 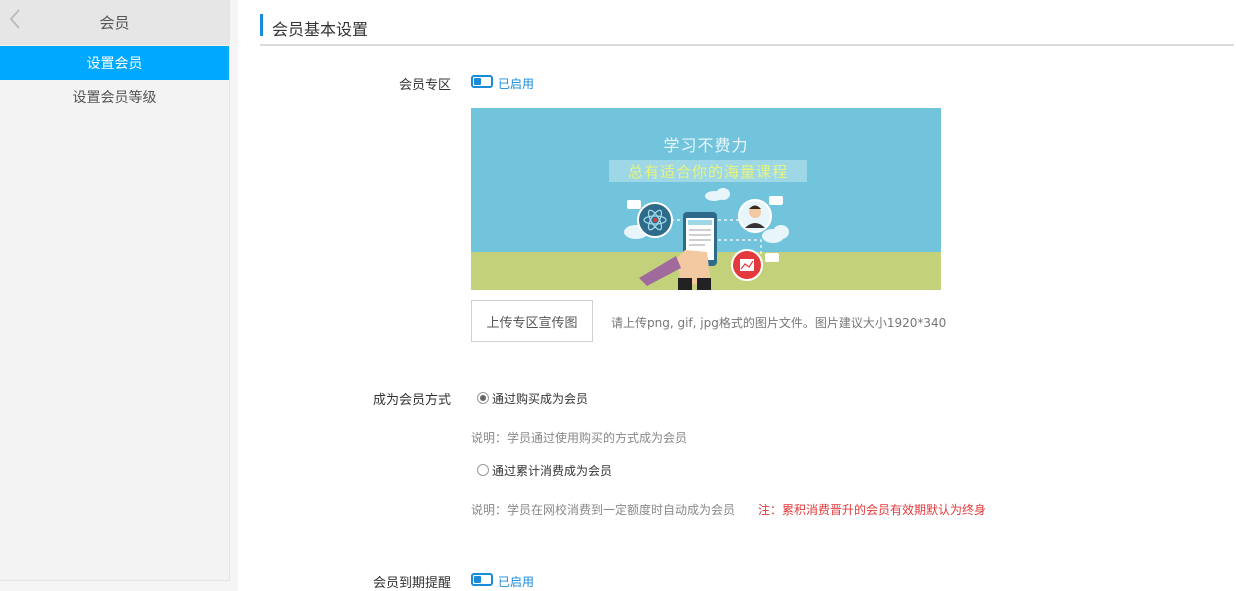 I want to click on radio-purchase-label: 通过购买成为会员, so click(x=540, y=398).